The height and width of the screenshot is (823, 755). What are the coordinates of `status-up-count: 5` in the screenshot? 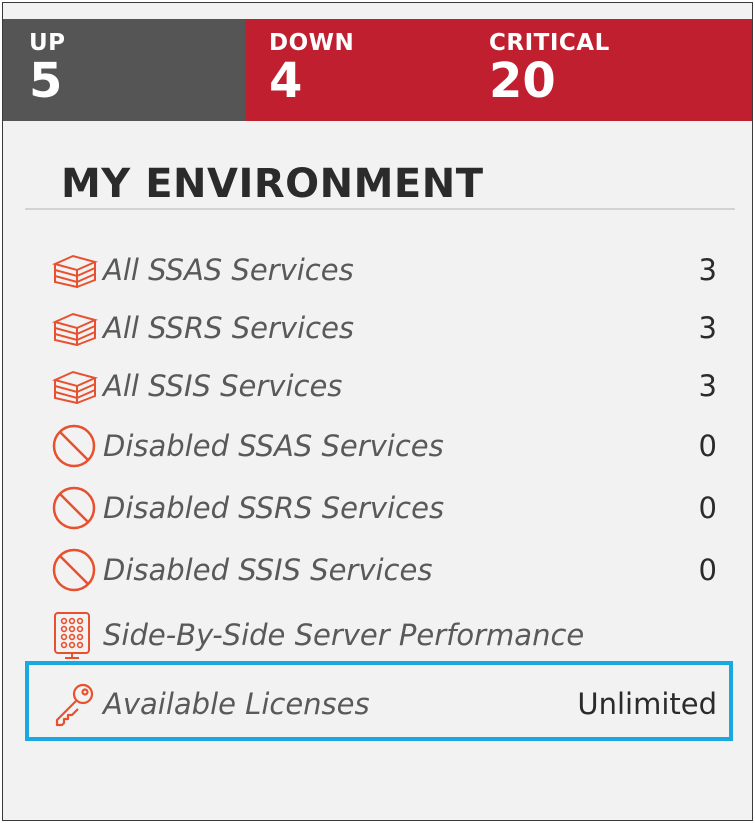 It's located at (46, 81).